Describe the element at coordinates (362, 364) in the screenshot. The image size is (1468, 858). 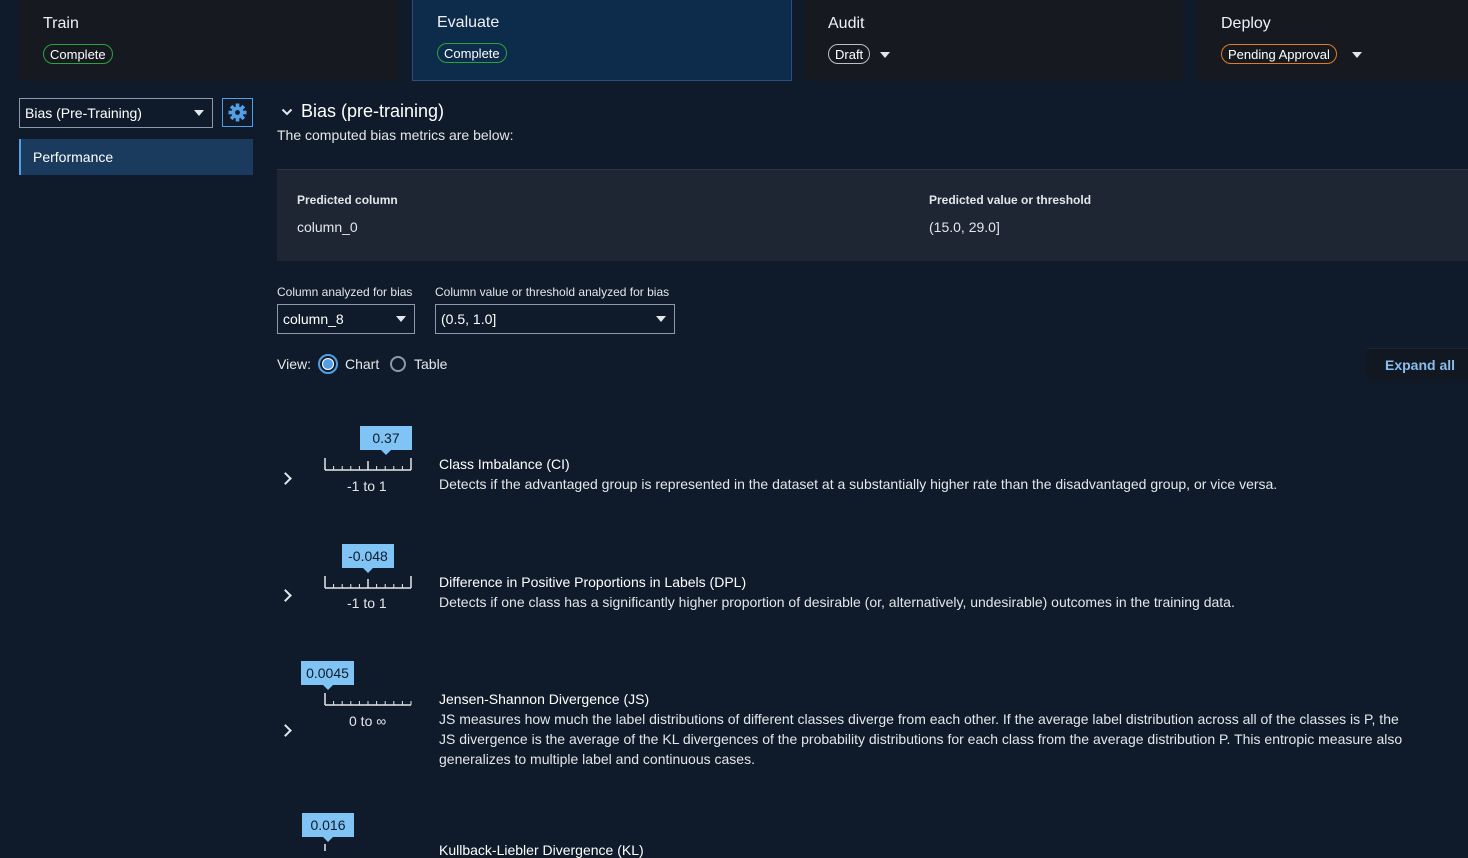
I see `chart-radio-label: Chart` at that location.